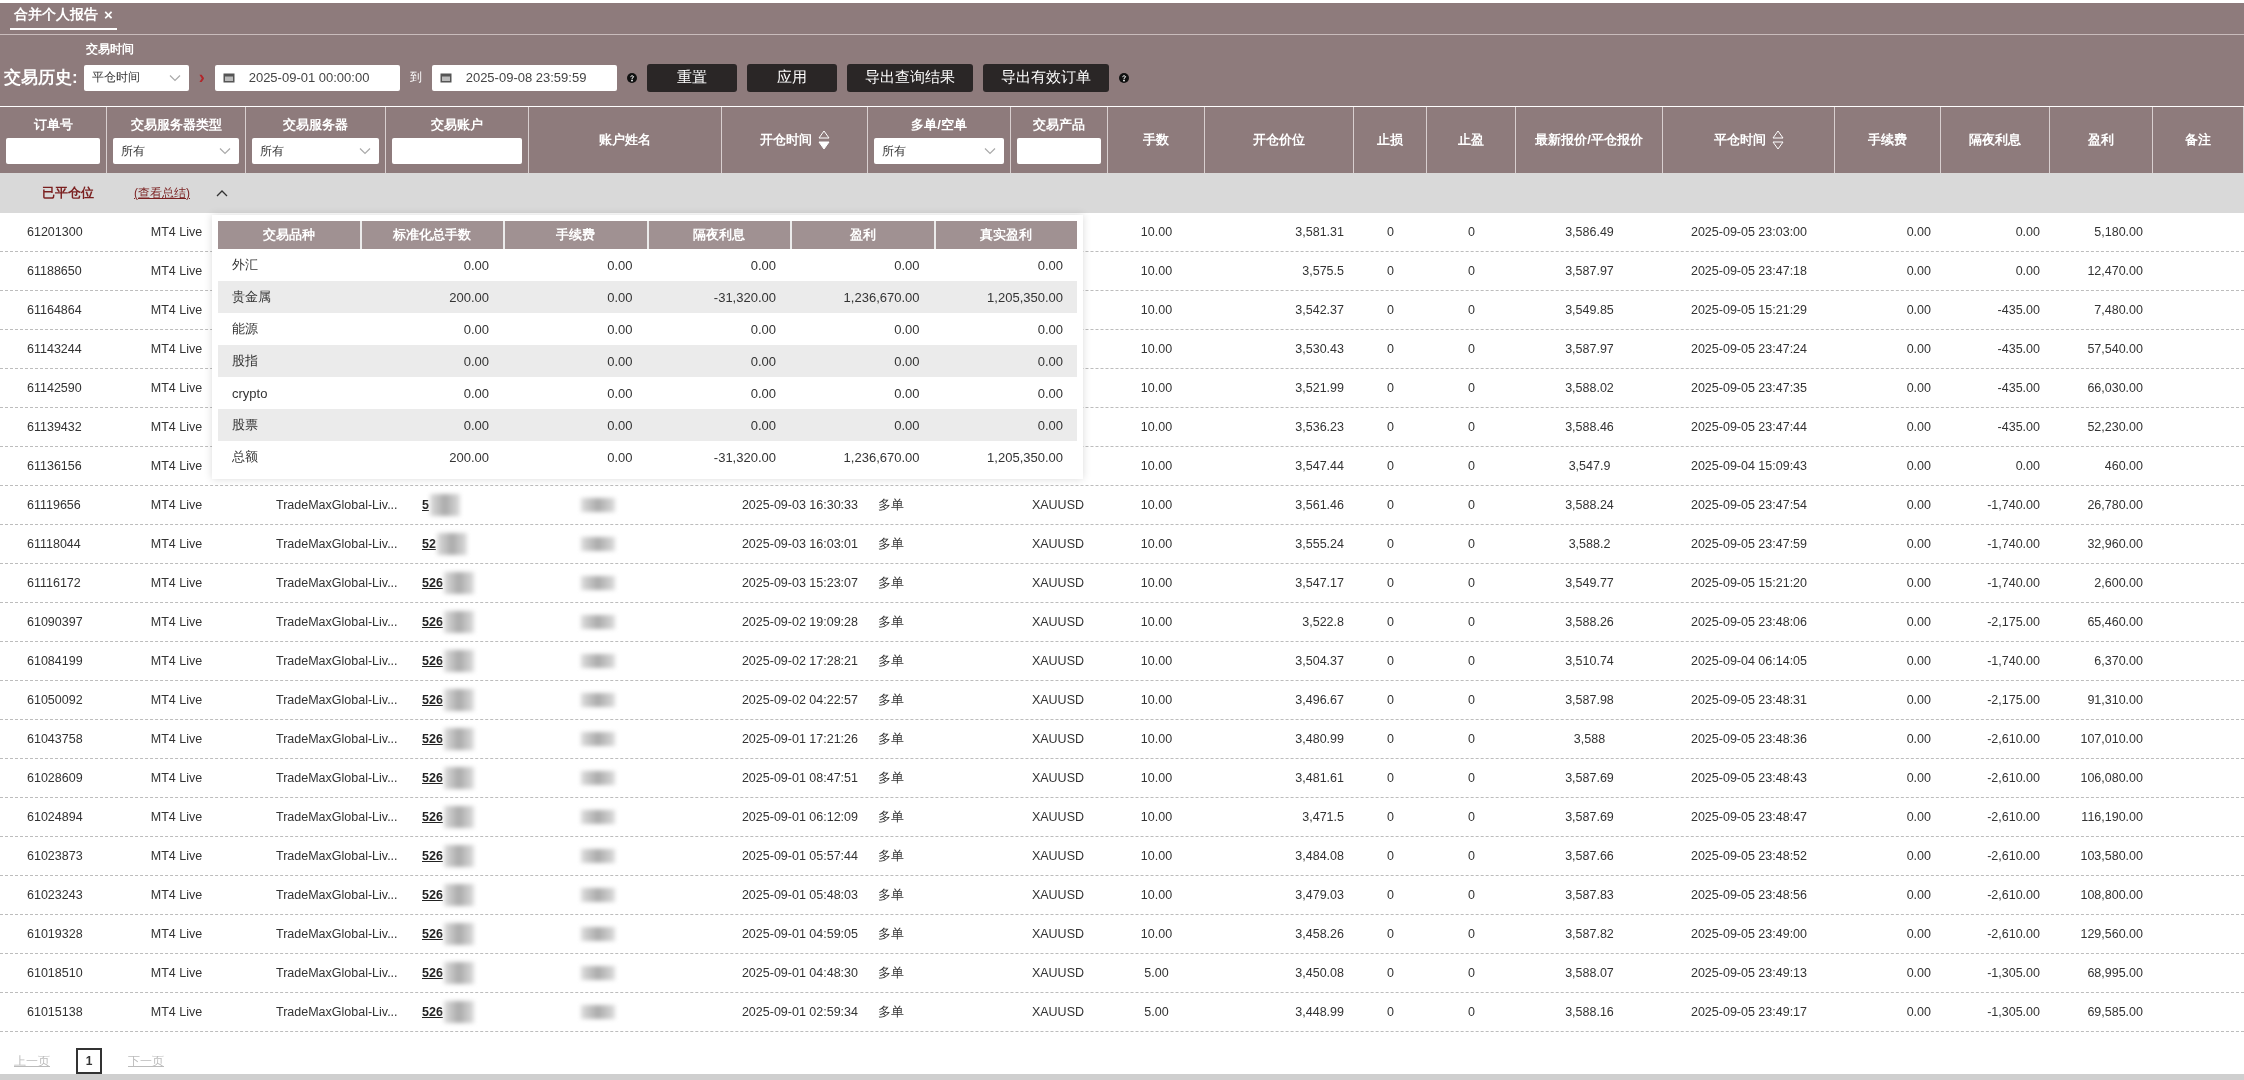 This screenshot has height=1080, width=2244. What do you see at coordinates (2118, 232) in the screenshot?
I see `table-cell: 5,180.00` at bounding box center [2118, 232].